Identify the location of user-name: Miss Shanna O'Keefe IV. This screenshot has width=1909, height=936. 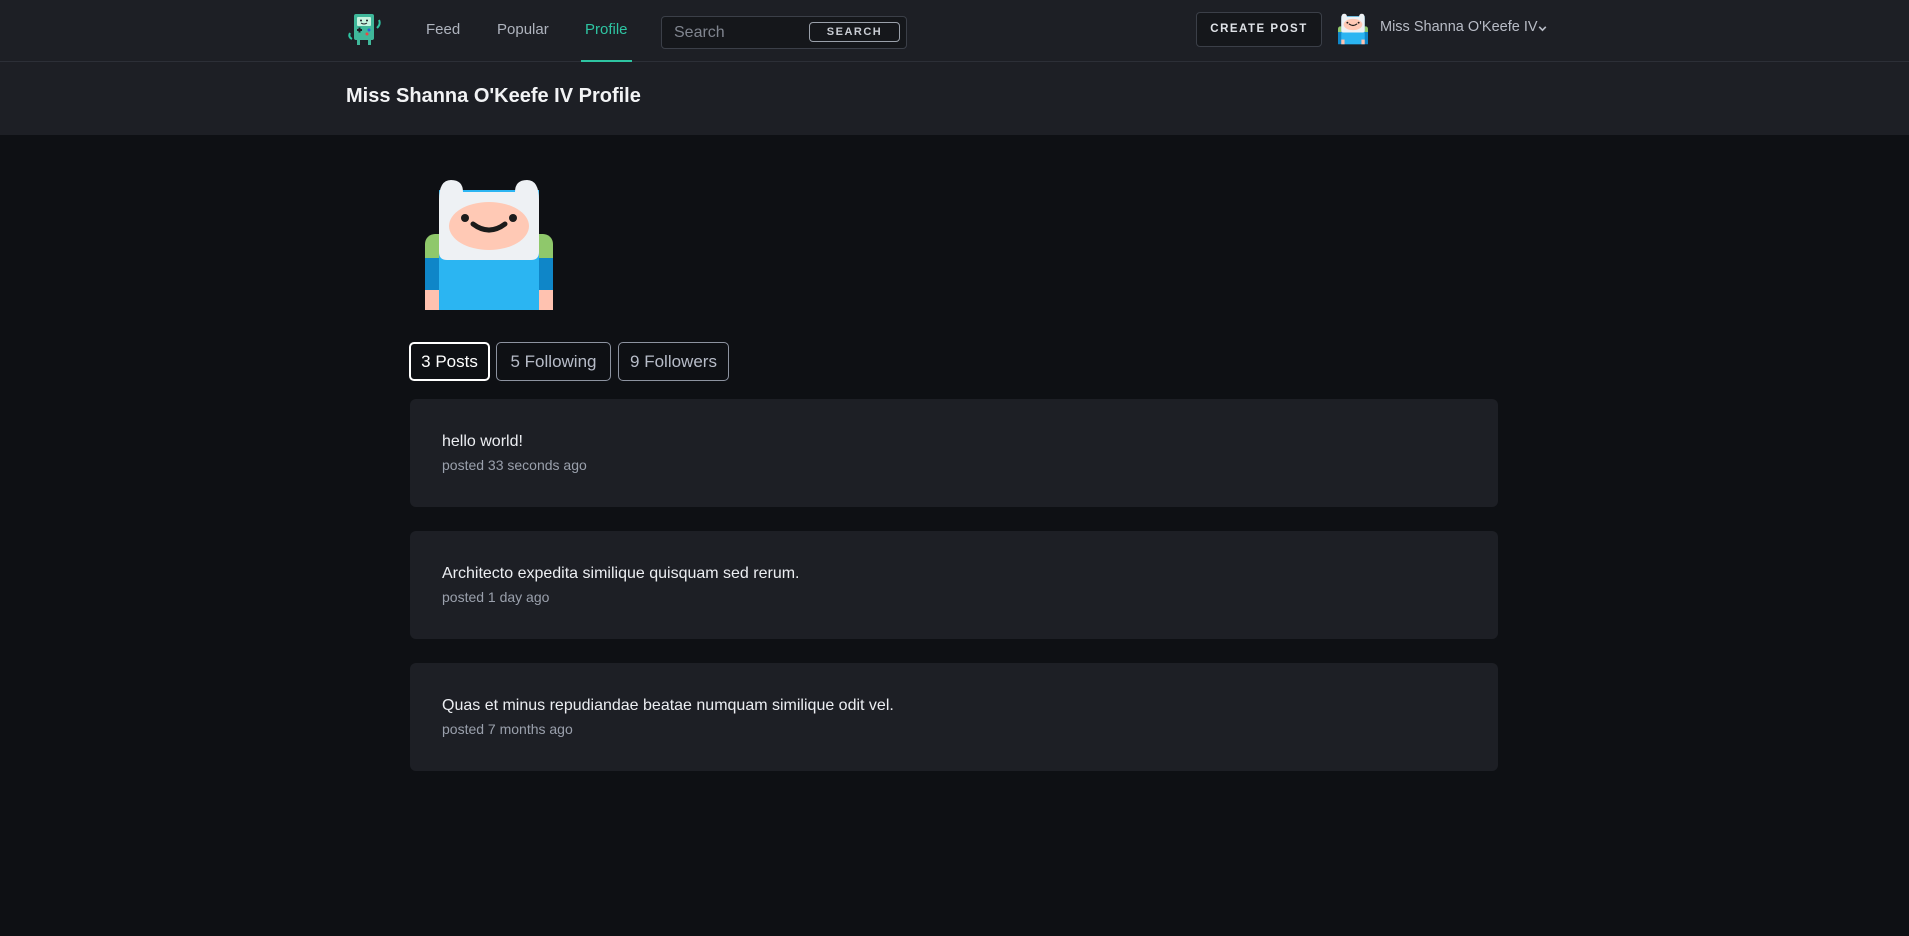
(1459, 27).